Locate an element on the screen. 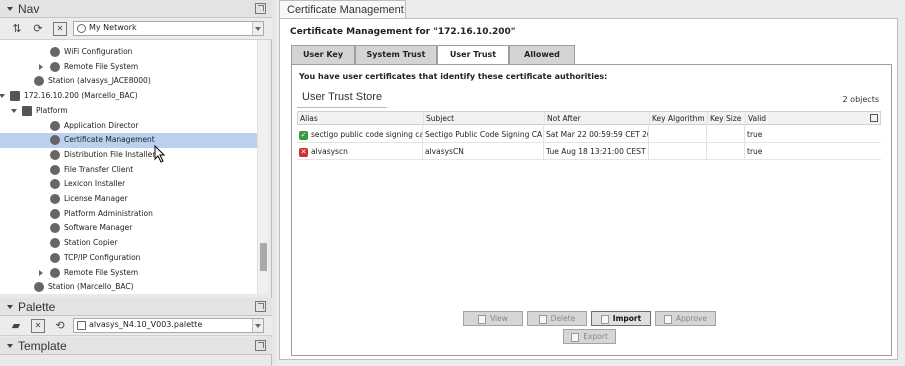  export-button: Export is located at coordinates (589, 336).